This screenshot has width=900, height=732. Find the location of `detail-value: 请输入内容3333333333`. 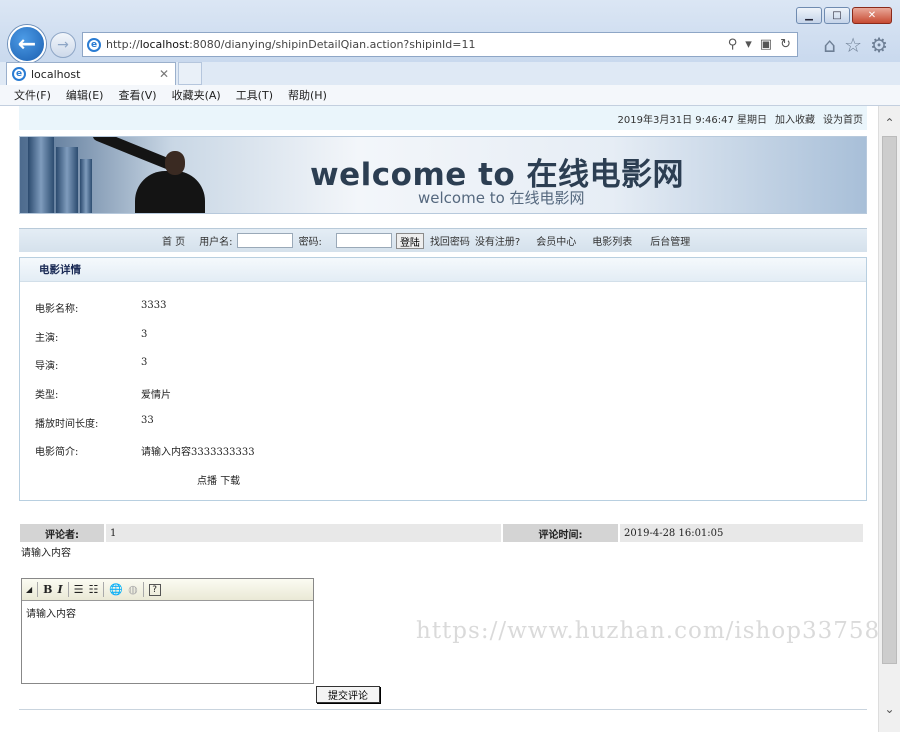

detail-value: 请输入内容3333333333 is located at coordinates (198, 452).